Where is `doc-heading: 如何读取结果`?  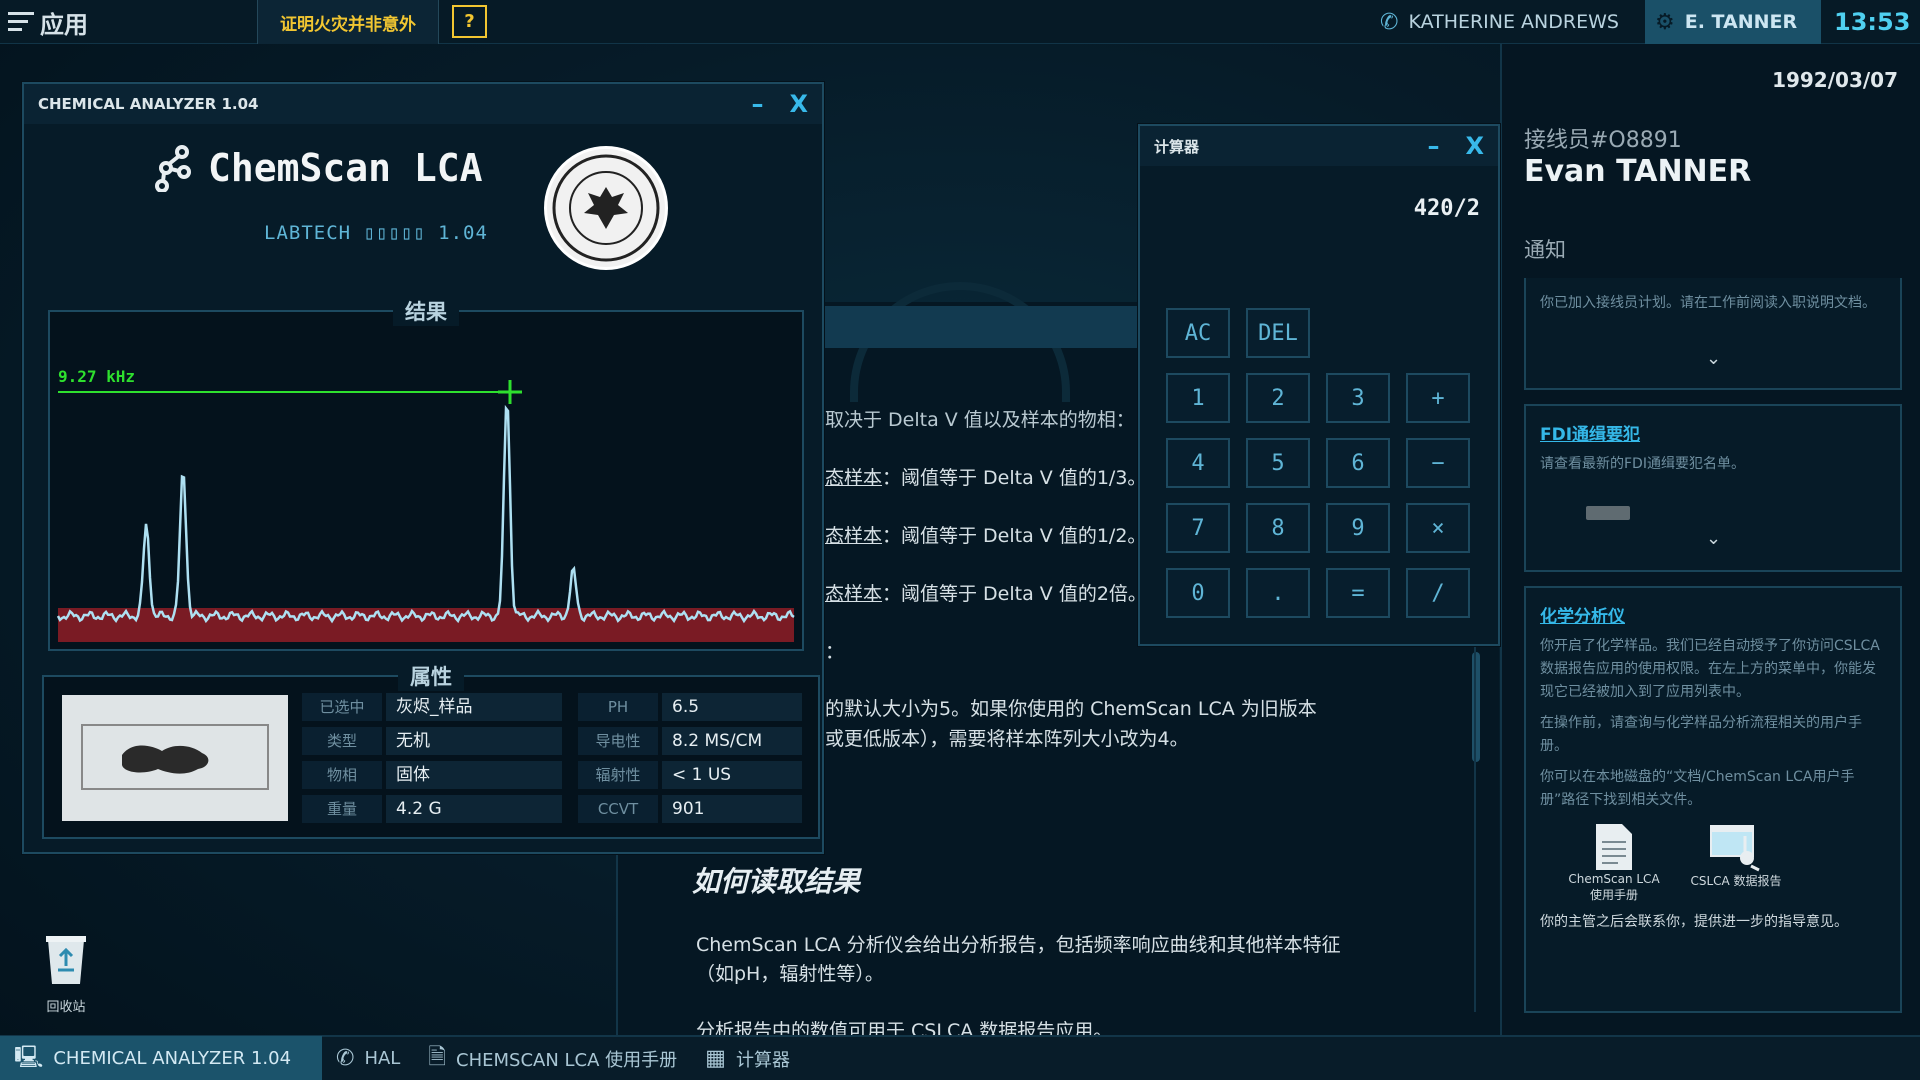
doc-heading: 如何读取结果 is located at coordinates (776, 881).